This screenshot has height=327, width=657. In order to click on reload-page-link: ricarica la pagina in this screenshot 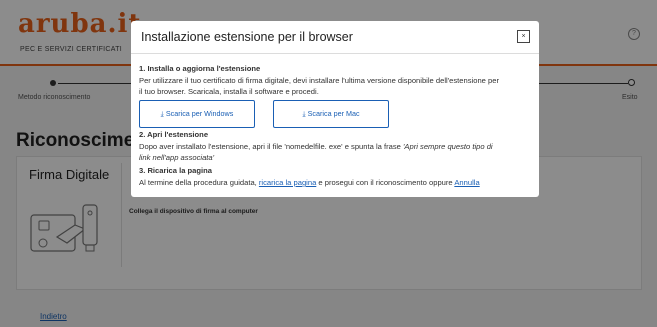, I will do `click(287, 182)`.